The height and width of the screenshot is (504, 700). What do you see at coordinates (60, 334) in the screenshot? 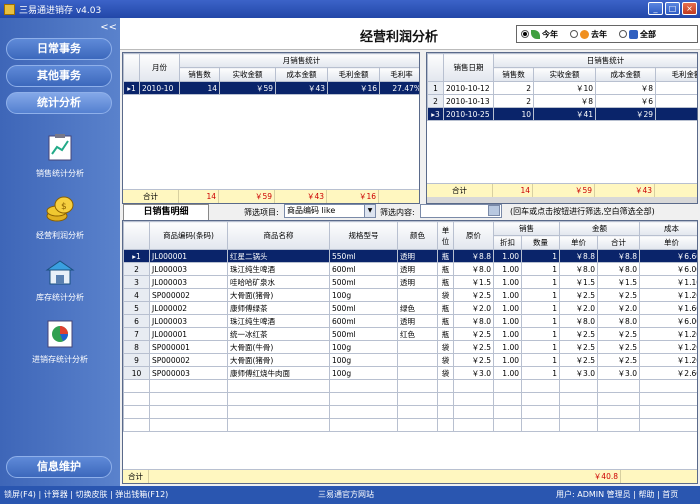
I see `pie-chart-icon` at bounding box center [60, 334].